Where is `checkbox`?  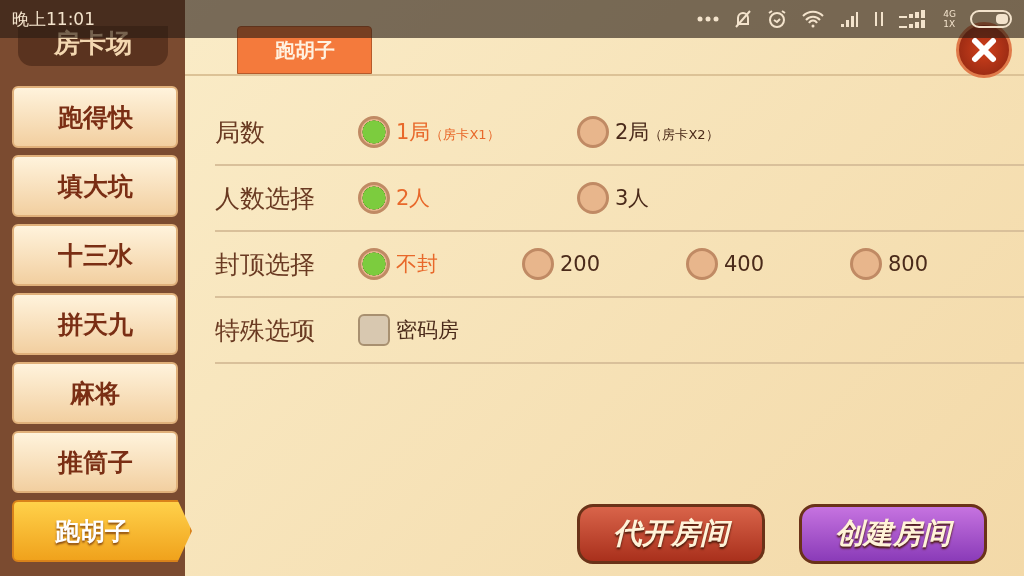 checkbox is located at coordinates (374, 330).